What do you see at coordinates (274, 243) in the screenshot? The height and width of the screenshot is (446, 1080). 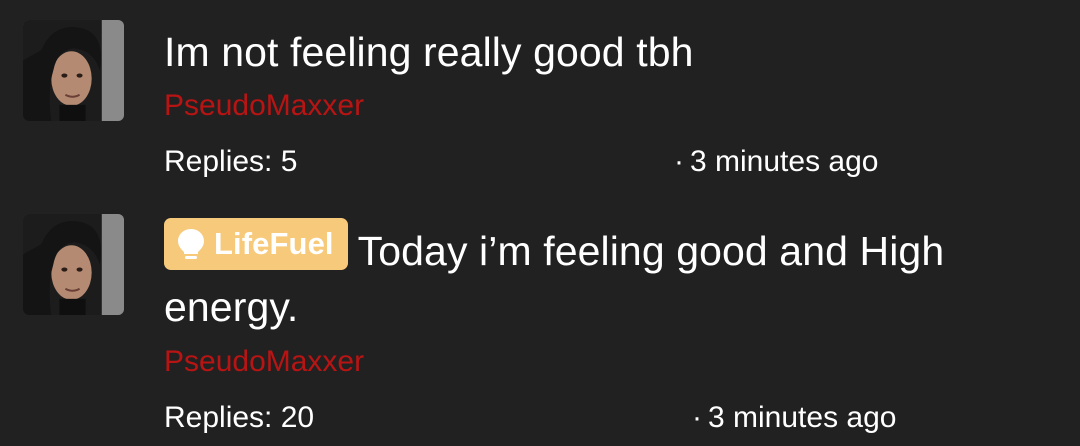 I see `flair-label: LifeFuel` at bounding box center [274, 243].